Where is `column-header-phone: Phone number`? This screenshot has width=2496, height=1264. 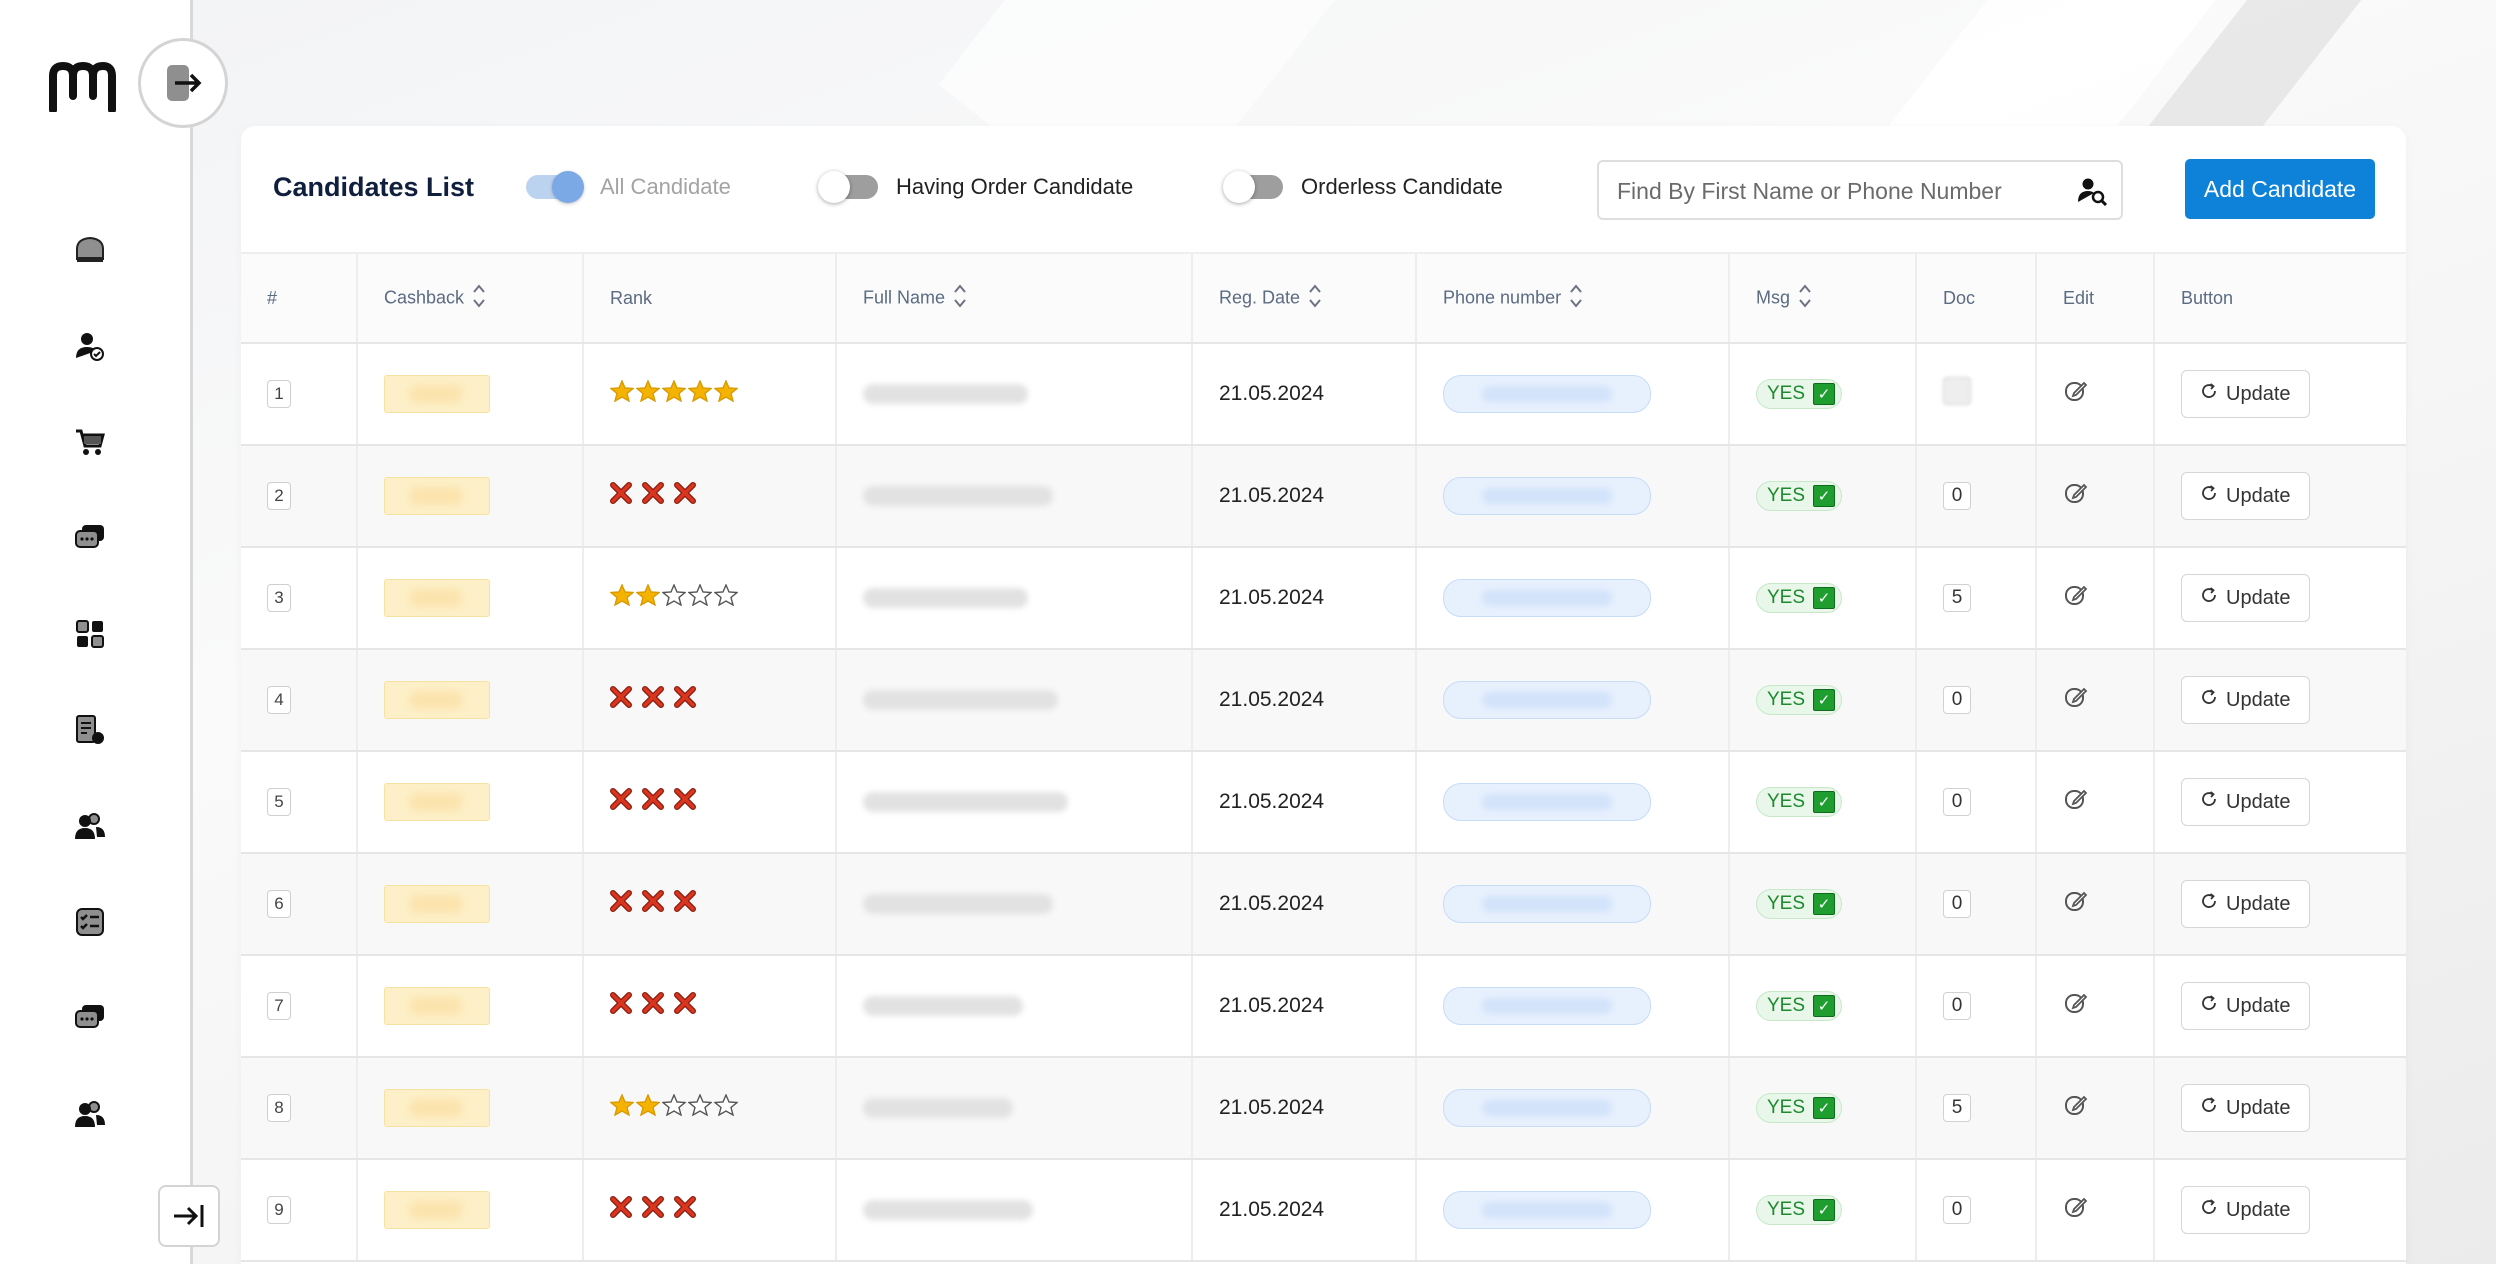
column-header-phone: Phone number is located at coordinates (1573, 299).